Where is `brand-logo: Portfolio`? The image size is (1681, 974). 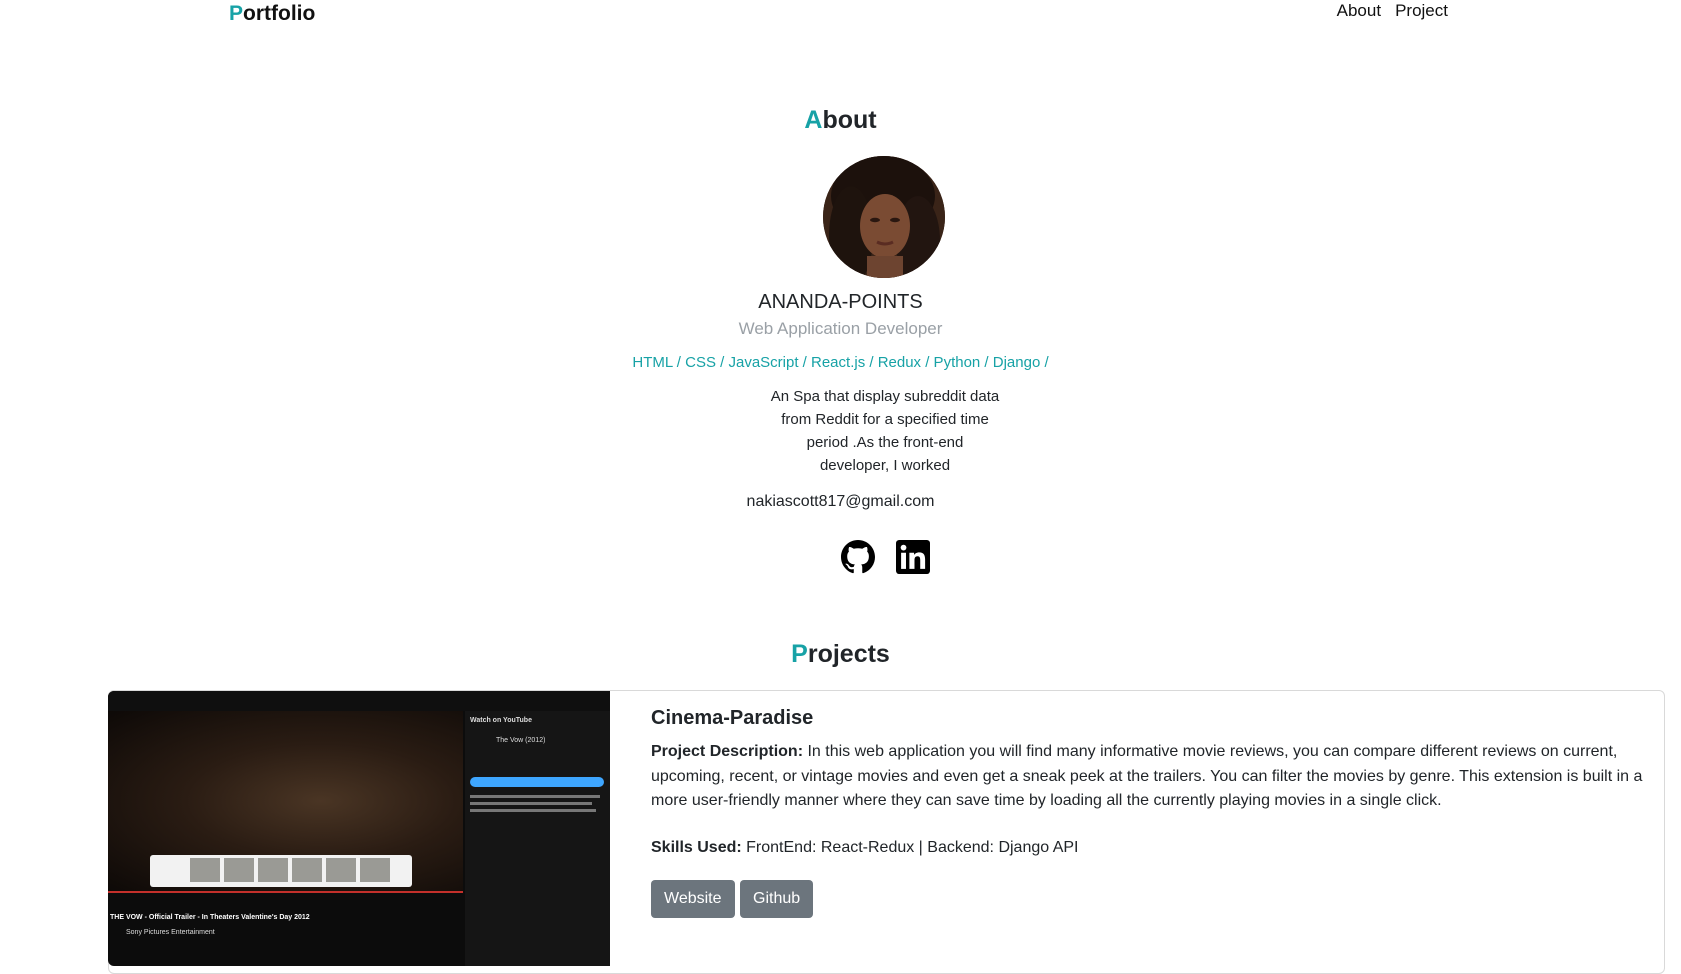
brand-logo: Portfolio is located at coordinates (272, 14).